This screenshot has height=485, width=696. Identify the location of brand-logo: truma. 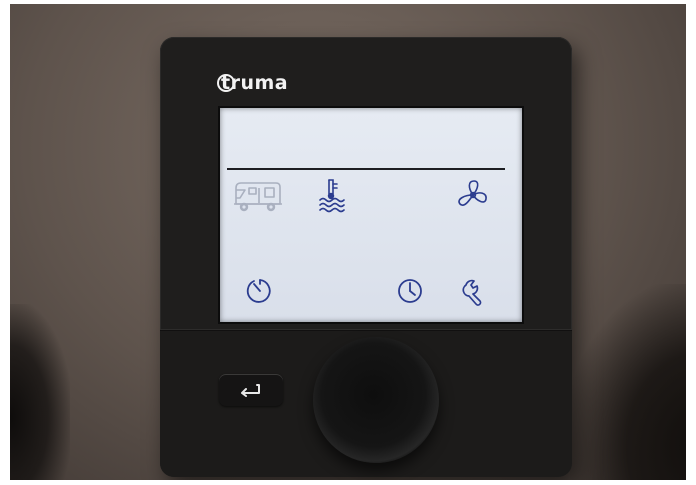
(252, 83).